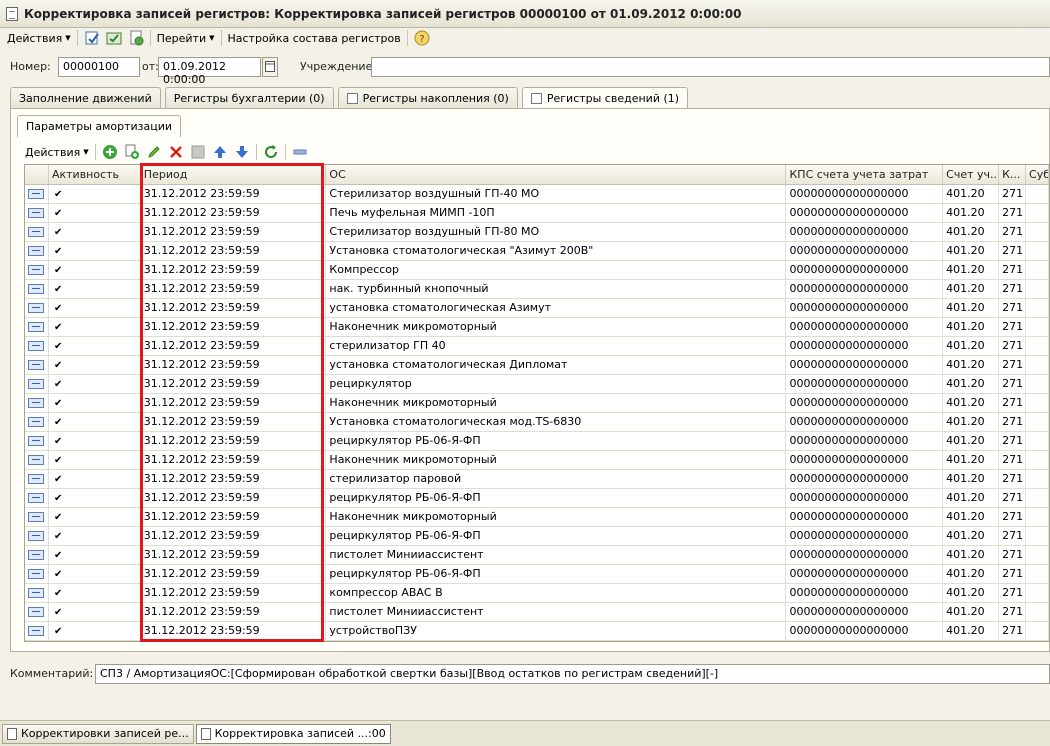  What do you see at coordinates (271, 152) in the screenshot?
I see `refresh-grid-button` at bounding box center [271, 152].